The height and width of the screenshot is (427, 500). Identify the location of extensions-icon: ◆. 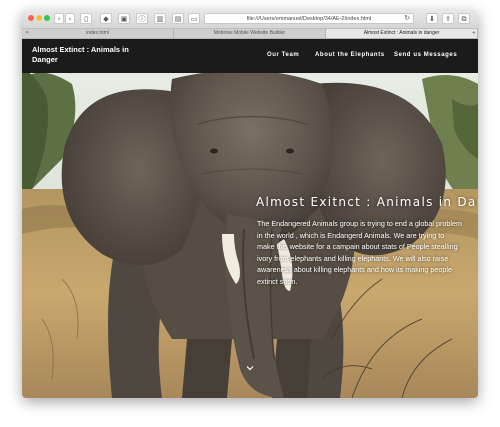
(106, 18).